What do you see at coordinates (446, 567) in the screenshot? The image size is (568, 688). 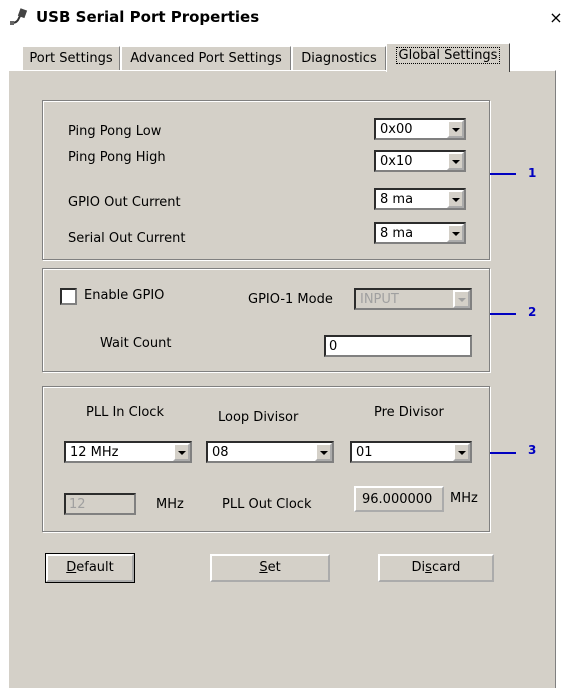 I see `discard-button-label-post: card` at bounding box center [446, 567].